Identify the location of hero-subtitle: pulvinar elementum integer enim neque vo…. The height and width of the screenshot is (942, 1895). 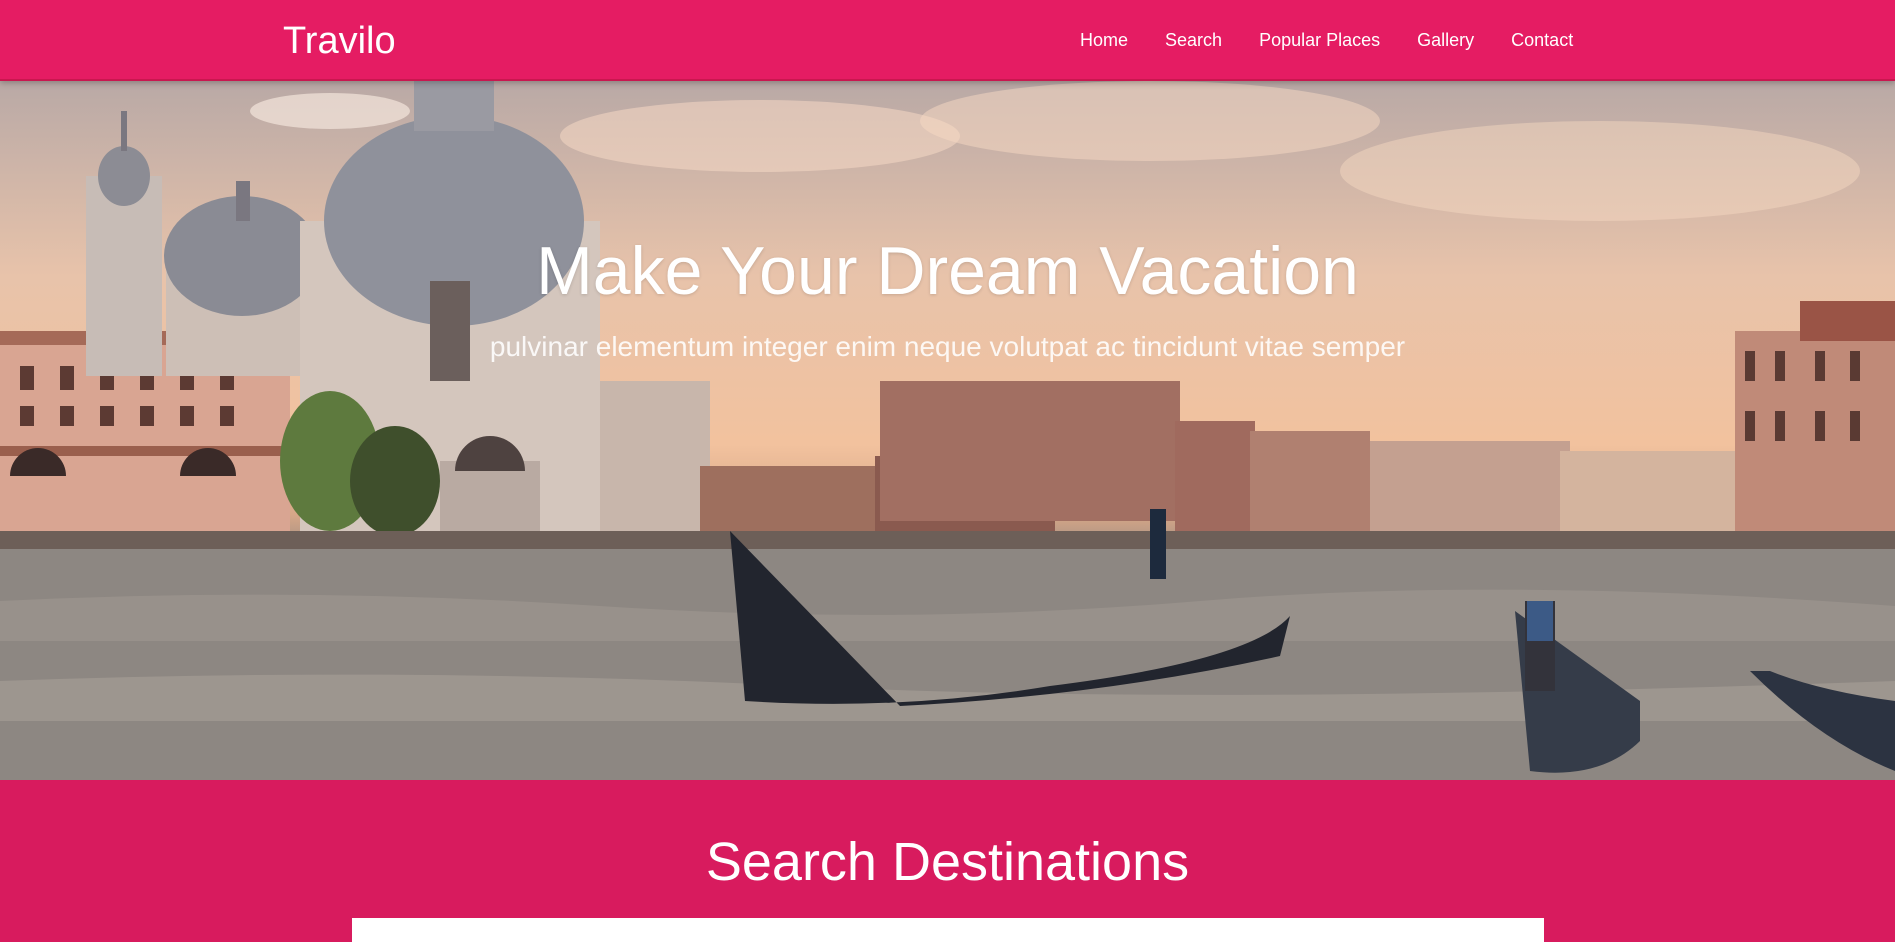
(947, 346).